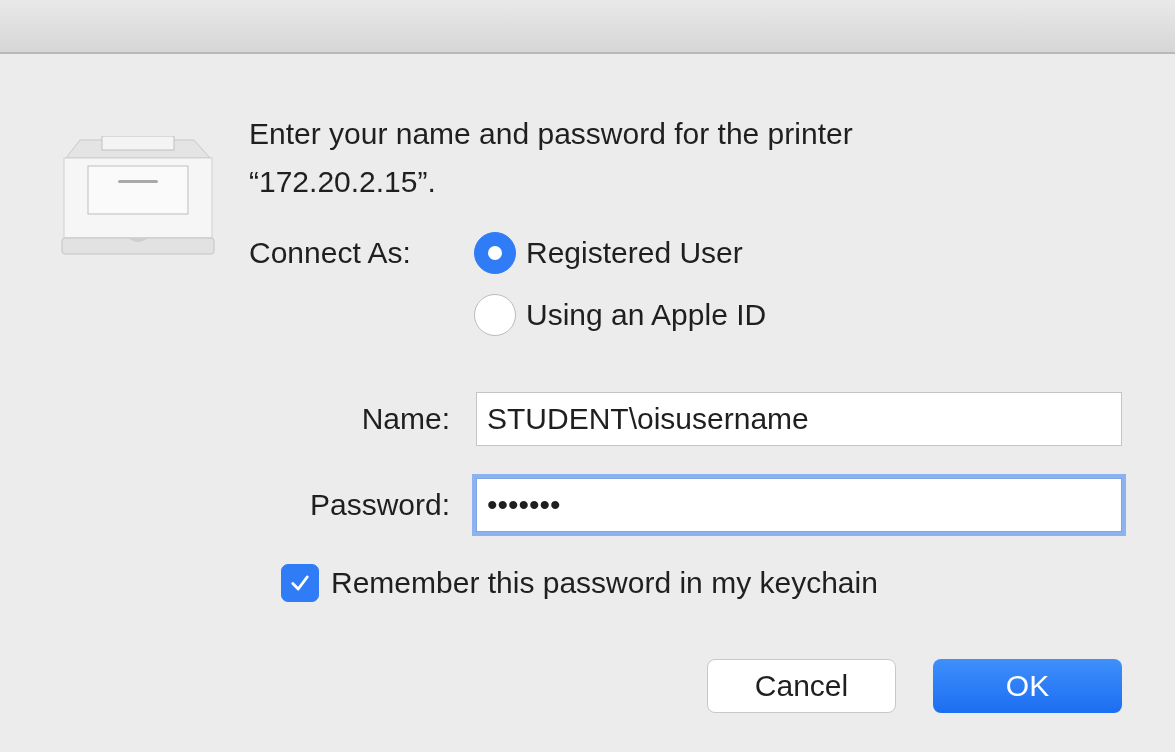 This screenshot has width=1175, height=752. What do you see at coordinates (646, 315) in the screenshot?
I see `radio-label: Using an Apple ID` at bounding box center [646, 315].